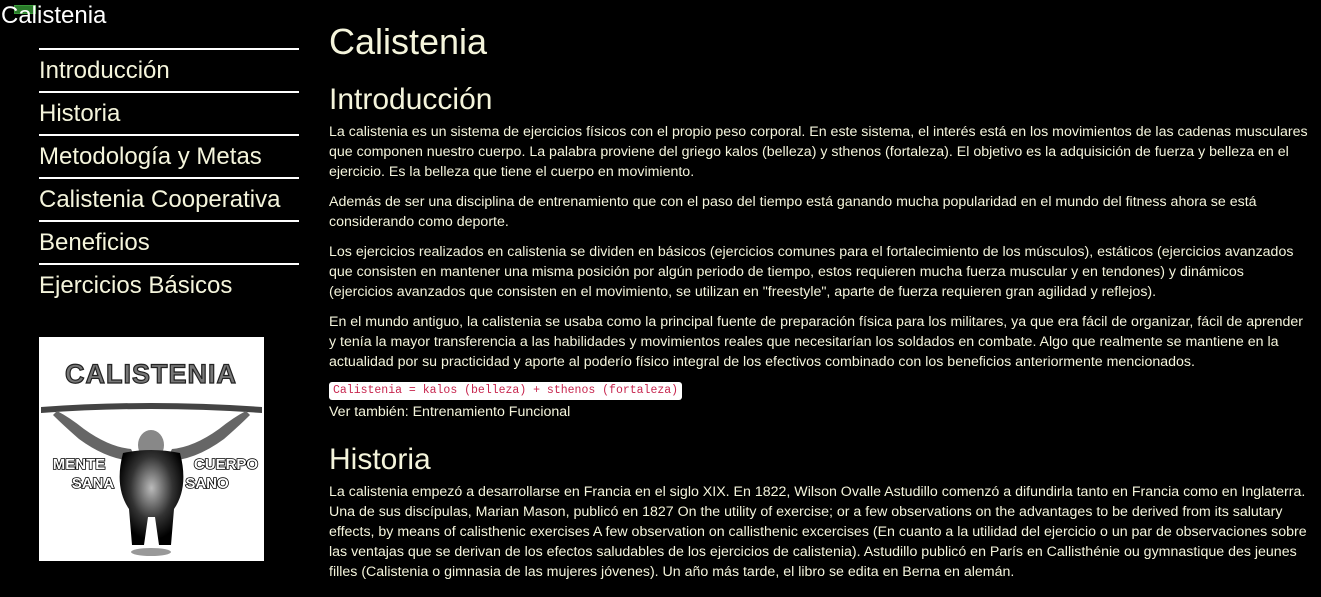 The height and width of the screenshot is (597, 1321). Describe the element at coordinates (492, 412) in the screenshot. I see `see-also-link: Entrenamiento Funcional` at that location.